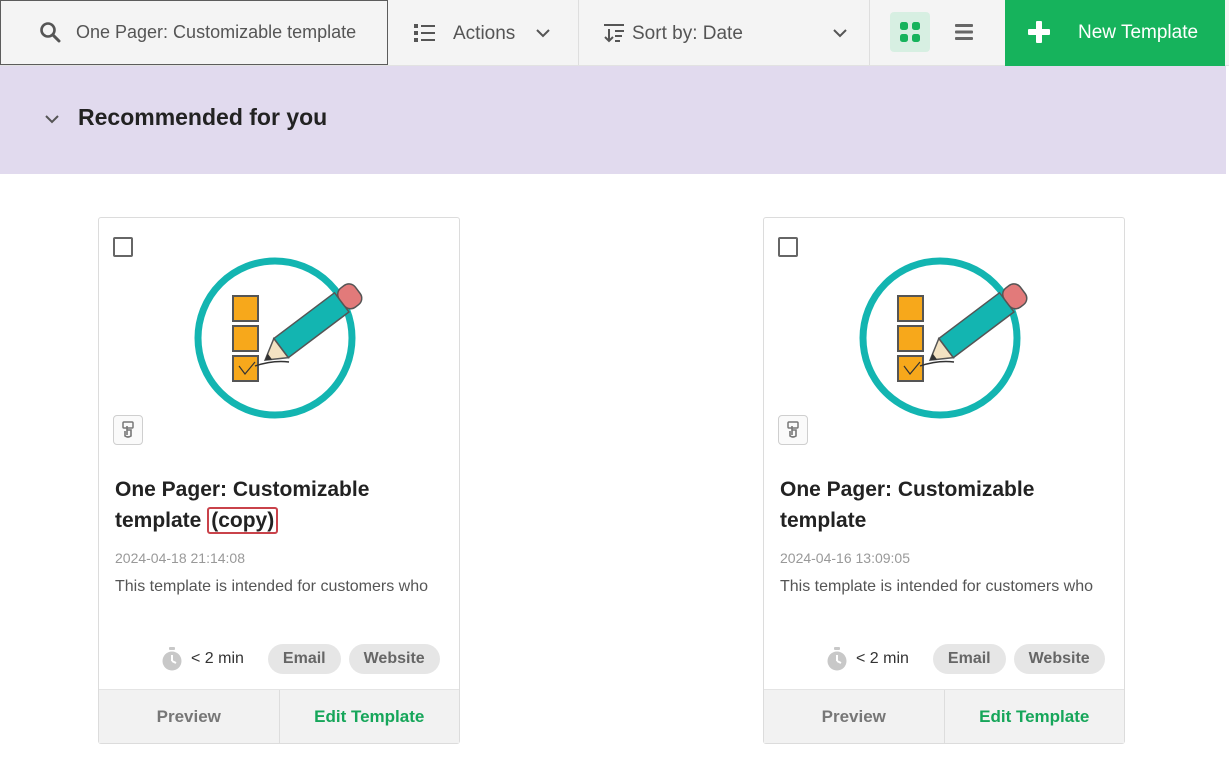 This screenshot has width=1229, height=778. What do you see at coordinates (50, 32) in the screenshot?
I see `search-icon` at bounding box center [50, 32].